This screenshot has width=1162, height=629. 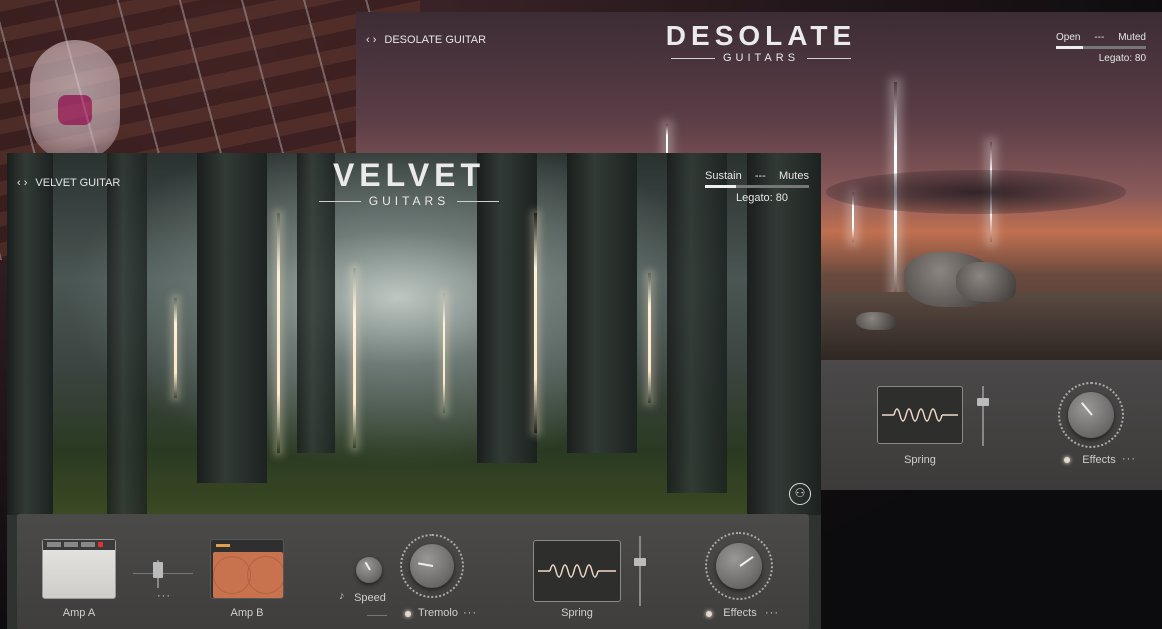 I want to click on articulation-selector: Open --- Muted Legato: 80, so click(x=1101, y=48).